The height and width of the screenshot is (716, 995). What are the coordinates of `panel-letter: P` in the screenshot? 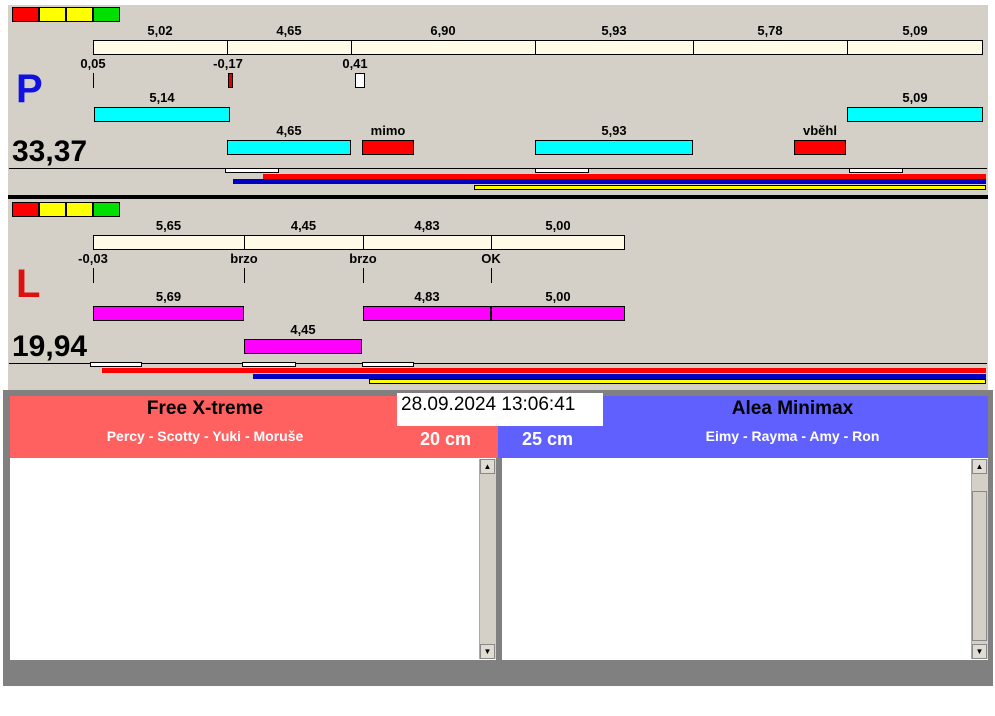 It's located at (29, 89).